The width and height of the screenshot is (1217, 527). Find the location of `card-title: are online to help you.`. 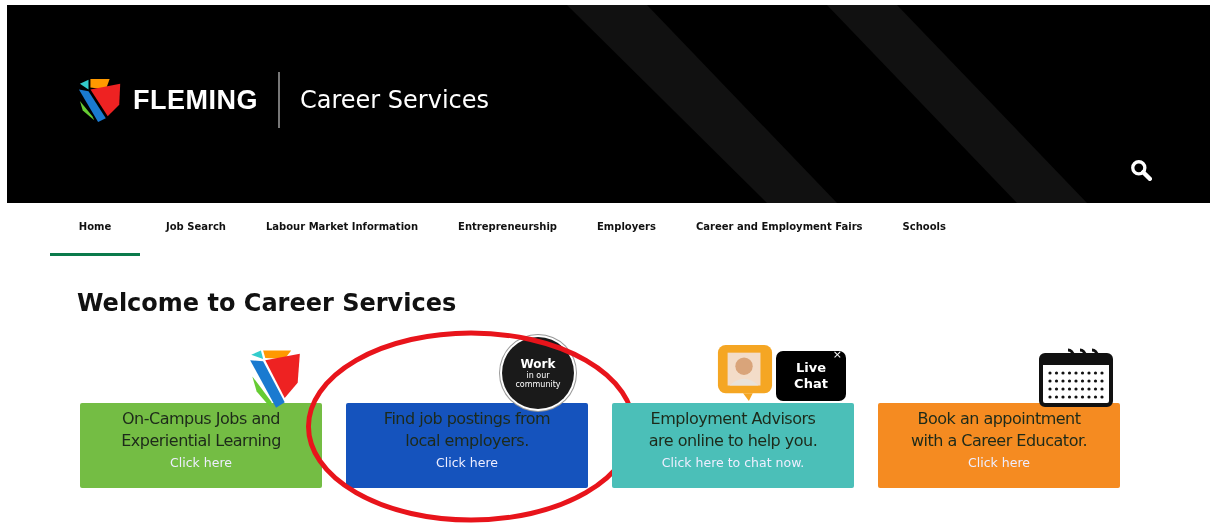

card-title: are online to help you. is located at coordinates (733, 441).